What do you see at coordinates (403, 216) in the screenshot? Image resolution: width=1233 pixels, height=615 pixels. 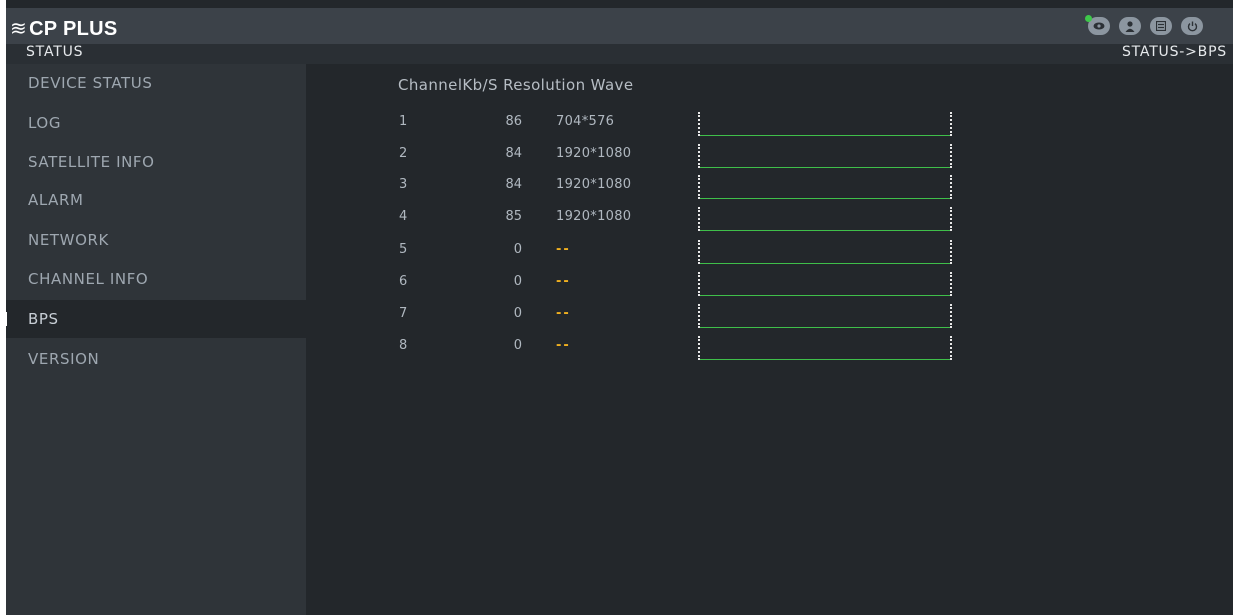 I see `channel-number: 4` at bounding box center [403, 216].